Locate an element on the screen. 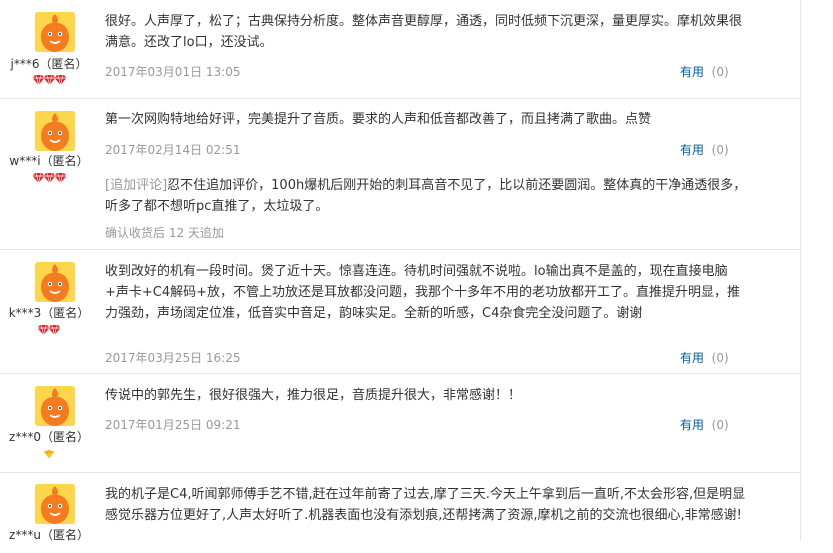  review-date: 2017年03月25日 16:25 is located at coordinates (173, 358).